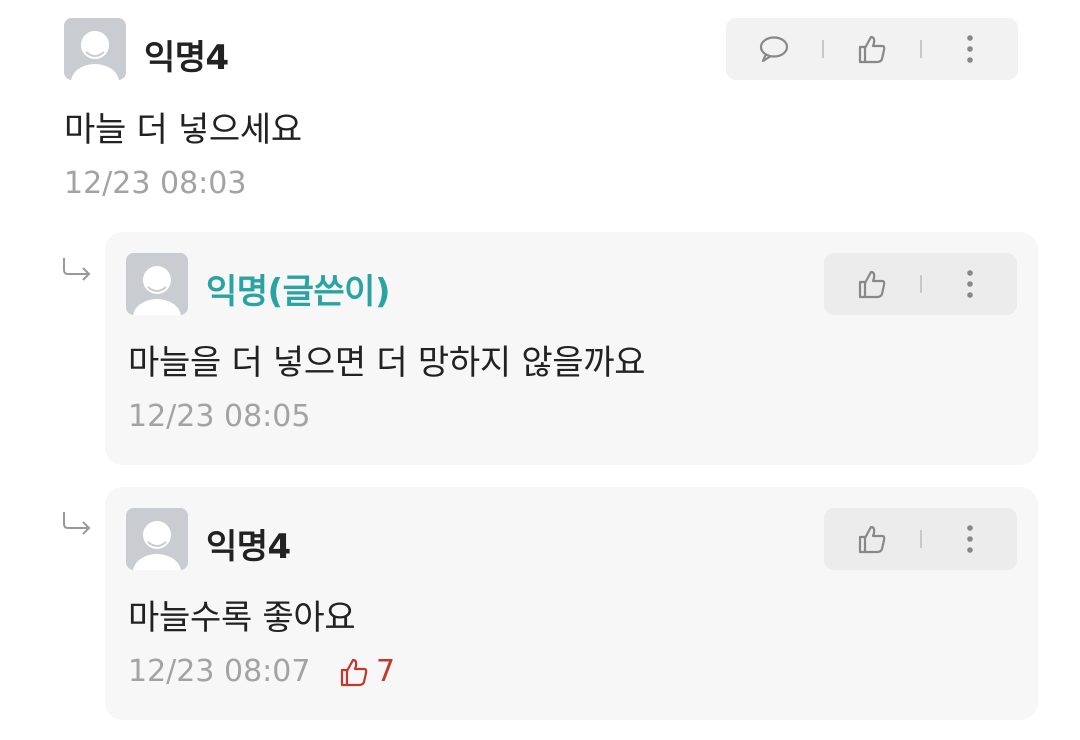 This screenshot has width=1080, height=740. Describe the element at coordinates (155, 183) in the screenshot. I see `comment-time: 12/23 08:03` at that location.